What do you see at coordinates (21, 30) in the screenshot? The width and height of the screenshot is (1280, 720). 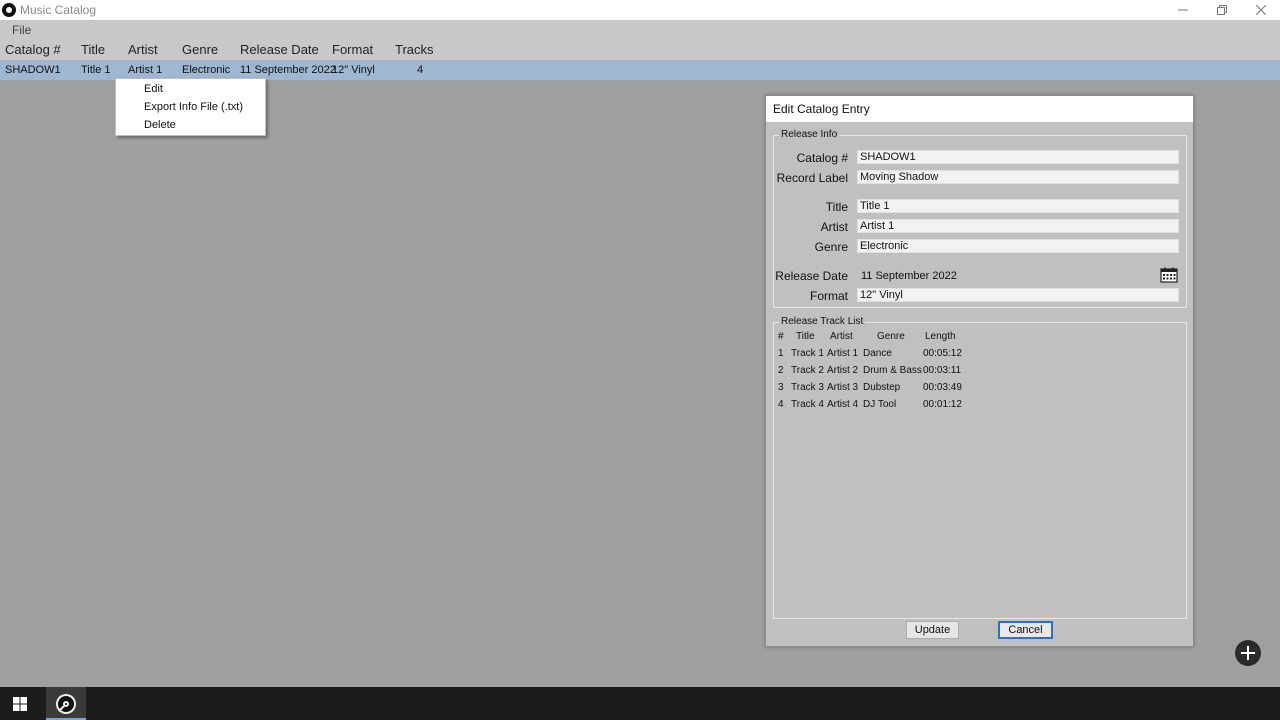 I see `menu-file: File` at bounding box center [21, 30].